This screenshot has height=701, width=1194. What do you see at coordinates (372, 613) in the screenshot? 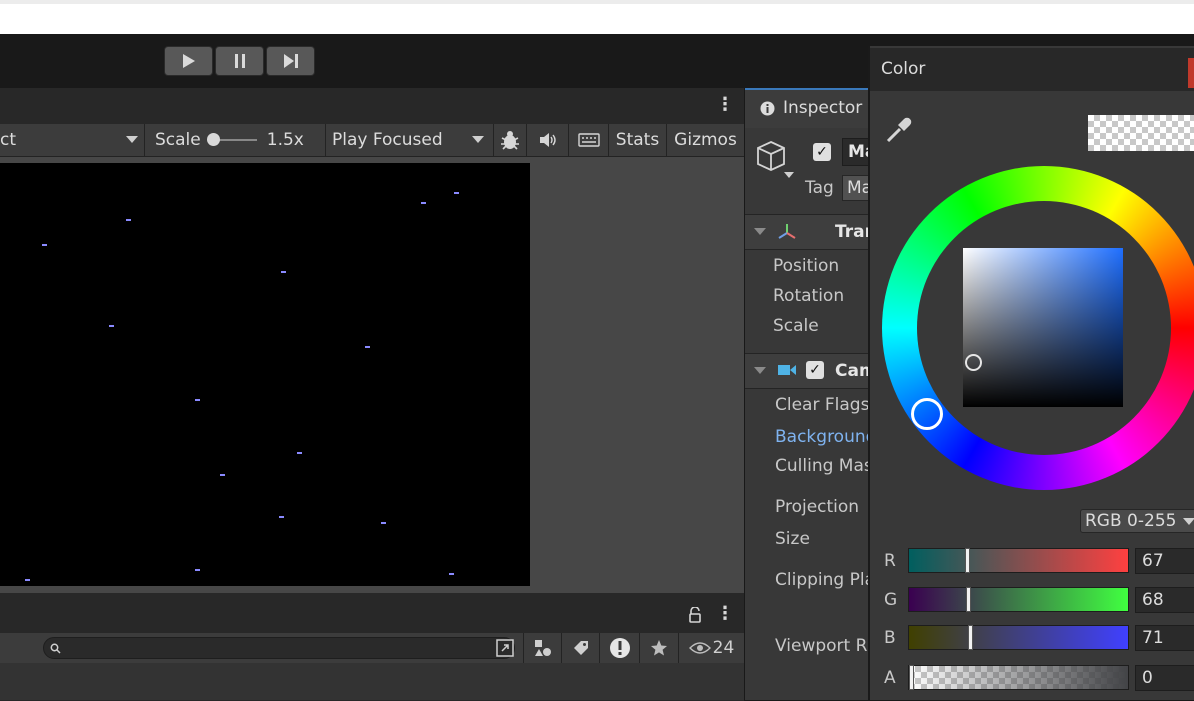
I see `bottom-panel-header: ⋮` at bounding box center [372, 613].